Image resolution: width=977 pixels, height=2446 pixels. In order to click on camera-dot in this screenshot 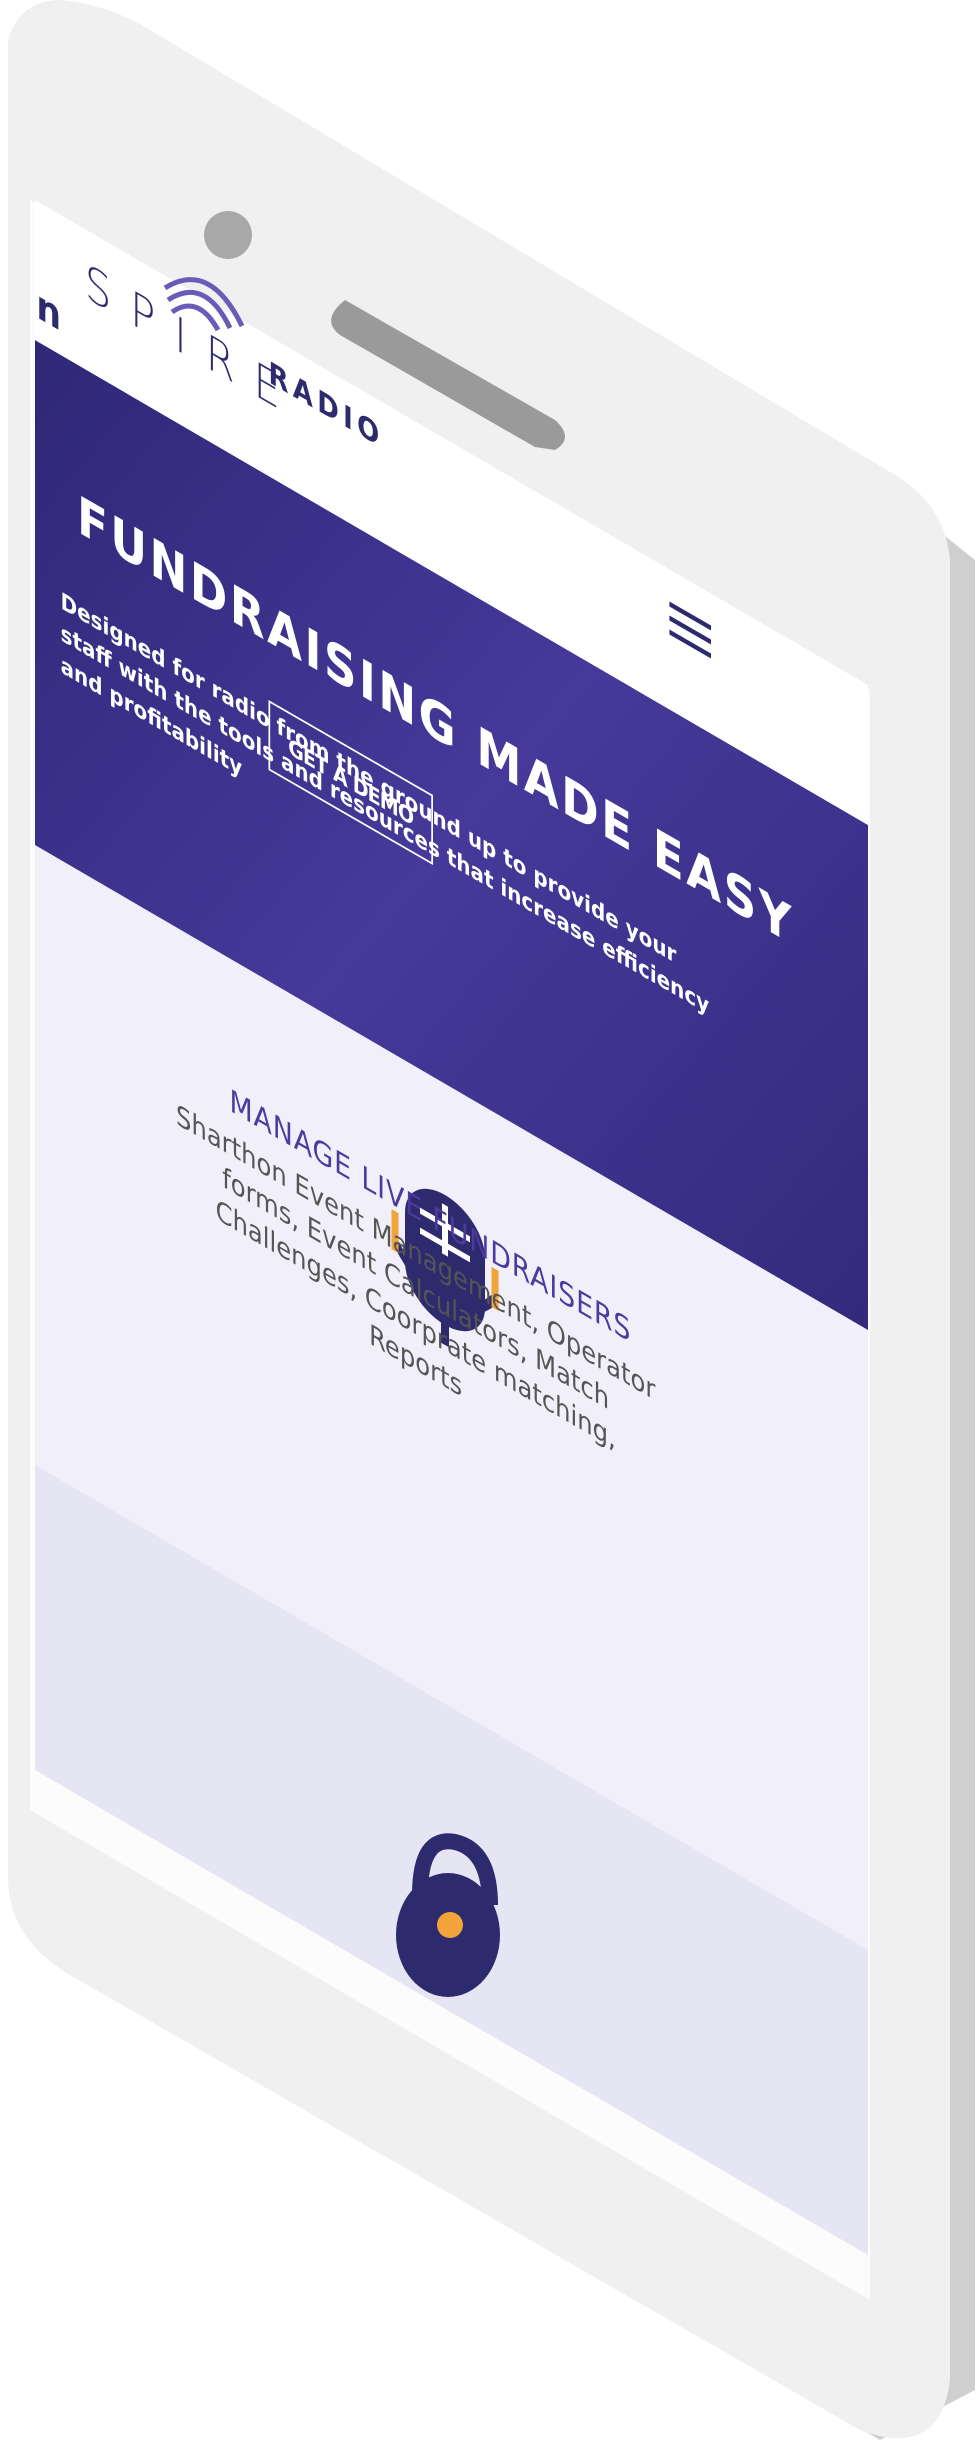, I will do `click(228, 235)`.